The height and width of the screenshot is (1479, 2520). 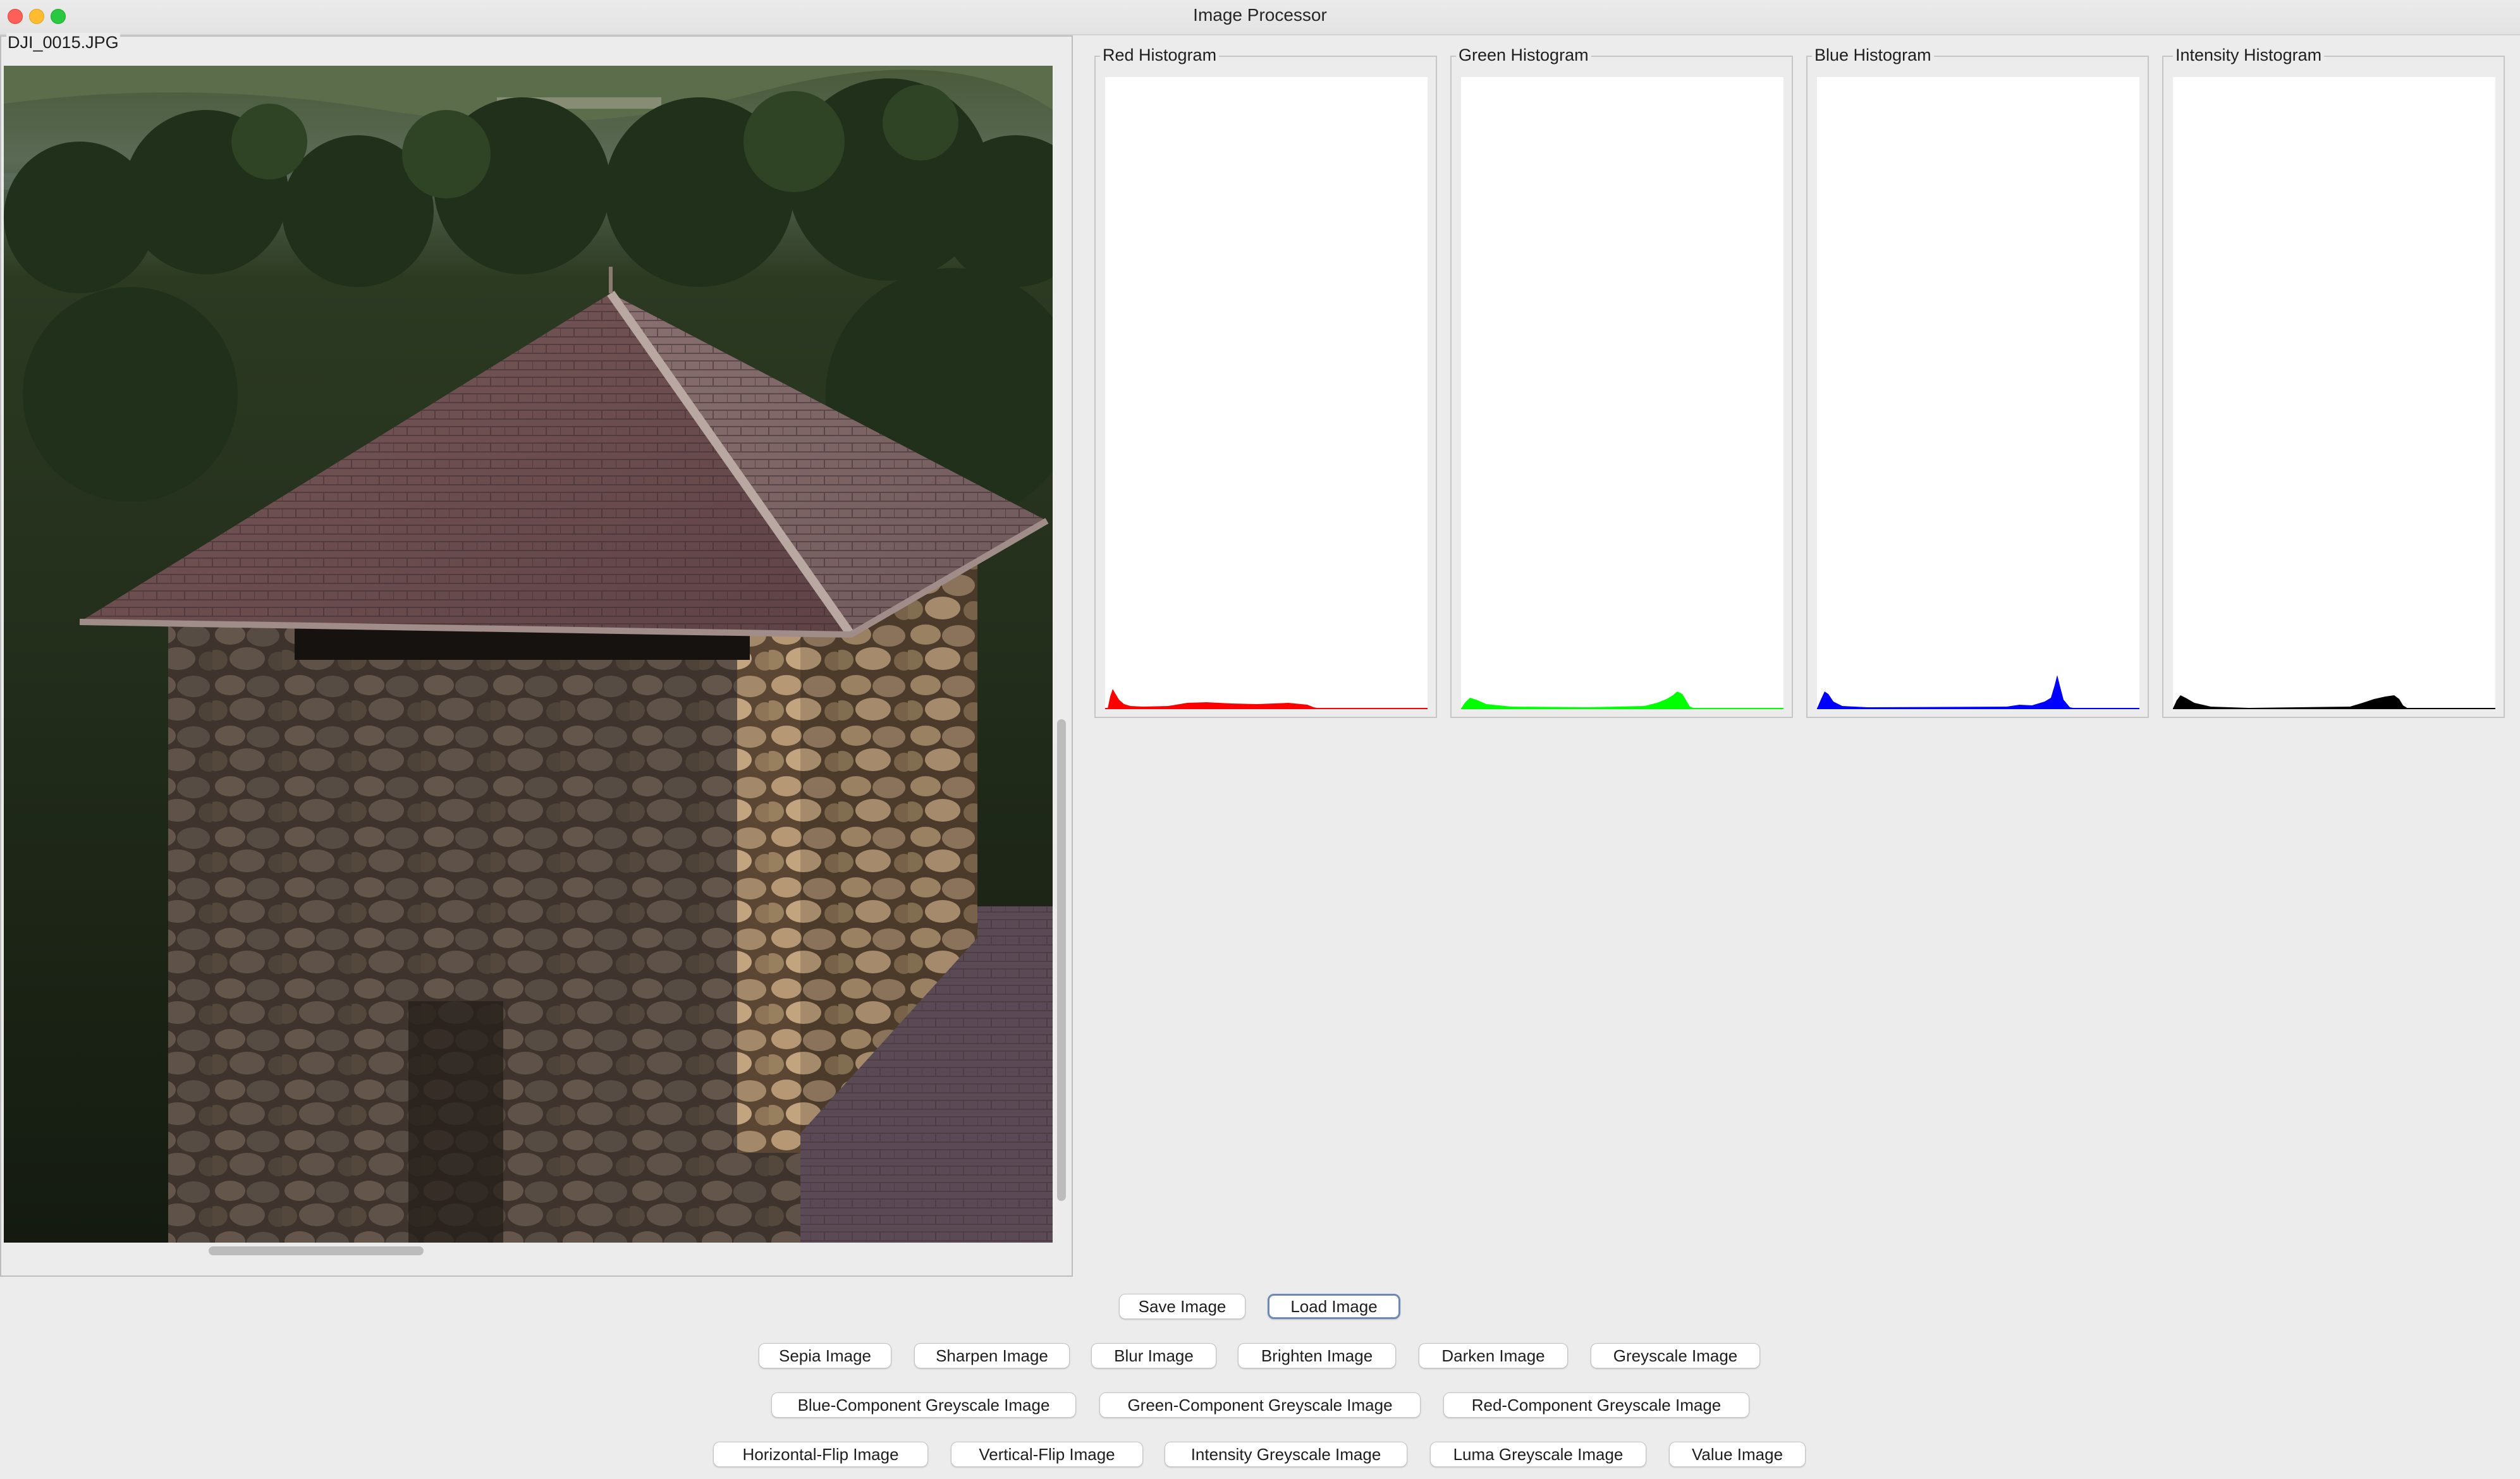 What do you see at coordinates (1160, 55) in the screenshot?
I see `red-histogram-title: Red Histogram` at bounding box center [1160, 55].